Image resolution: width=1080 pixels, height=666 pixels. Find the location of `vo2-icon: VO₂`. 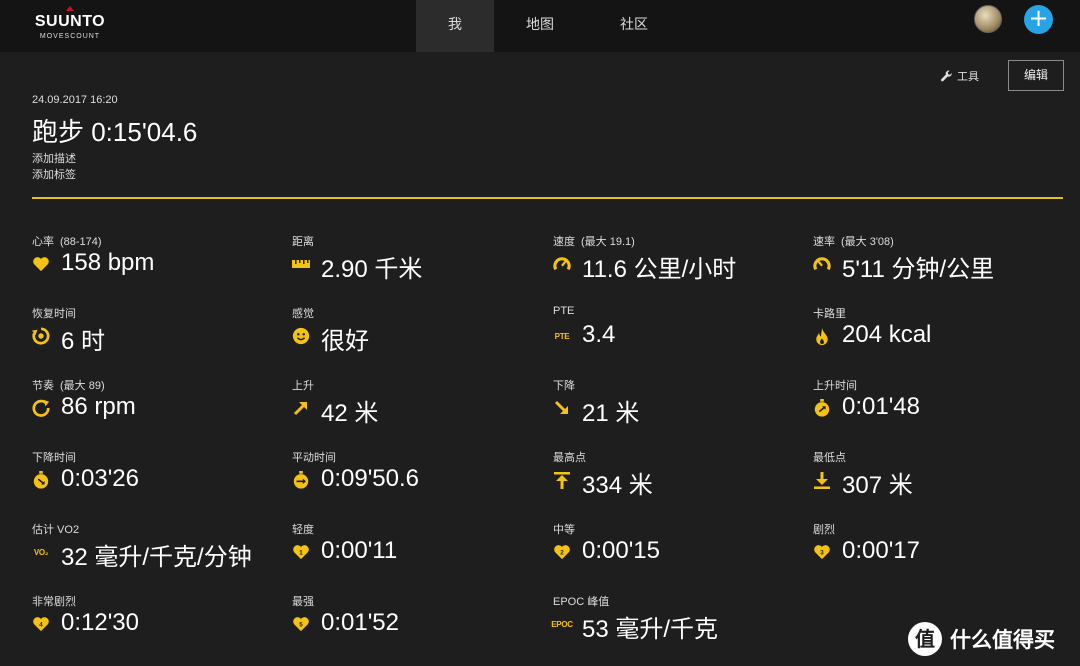

vo2-icon: VO₂ is located at coordinates (41, 552).